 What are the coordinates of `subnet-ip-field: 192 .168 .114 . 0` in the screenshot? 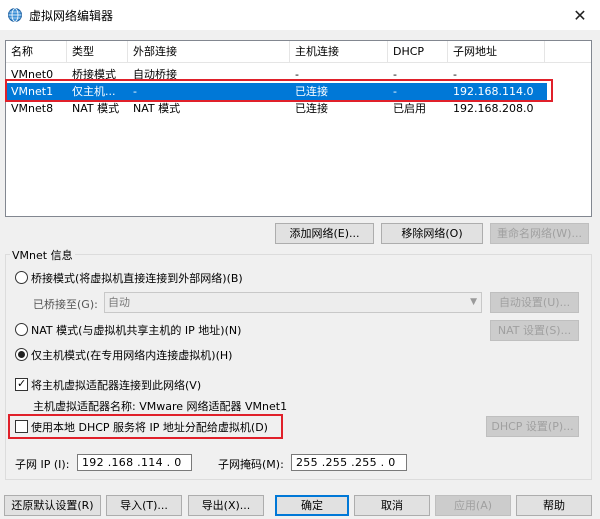 It's located at (134, 462).